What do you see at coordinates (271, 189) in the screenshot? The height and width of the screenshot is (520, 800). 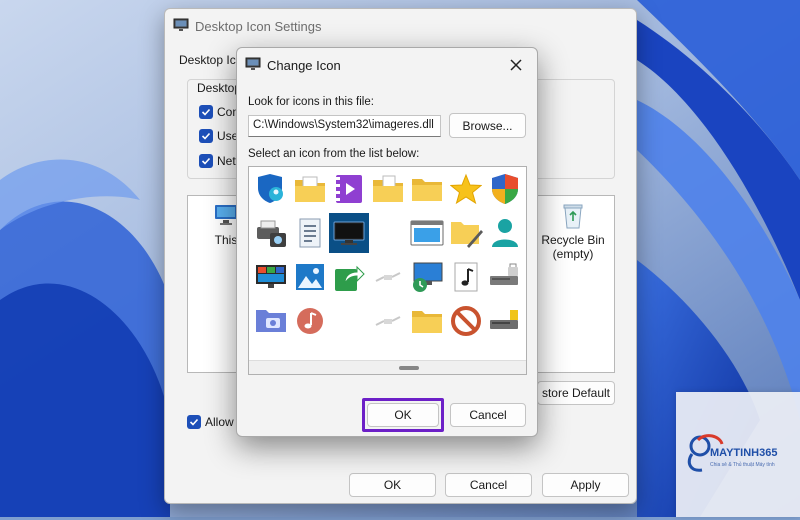 I see `shield-user-icon` at bounding box center [271, 189].